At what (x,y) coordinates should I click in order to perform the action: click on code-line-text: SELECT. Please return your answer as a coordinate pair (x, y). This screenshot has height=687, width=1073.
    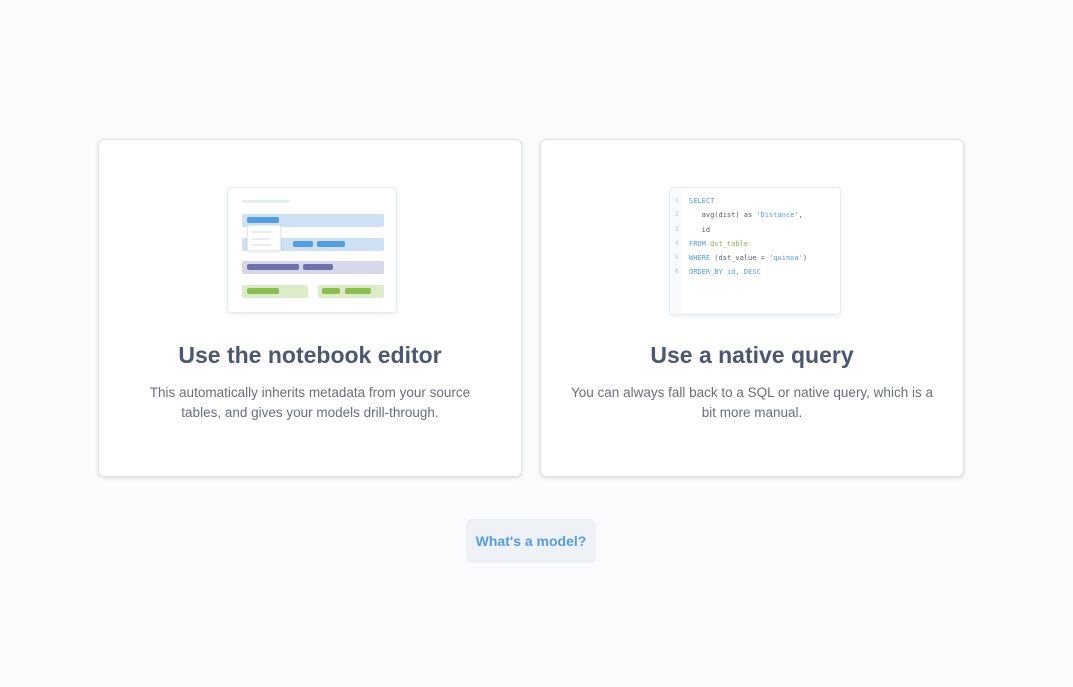
    Looking at the image, I should click on (701, 201).